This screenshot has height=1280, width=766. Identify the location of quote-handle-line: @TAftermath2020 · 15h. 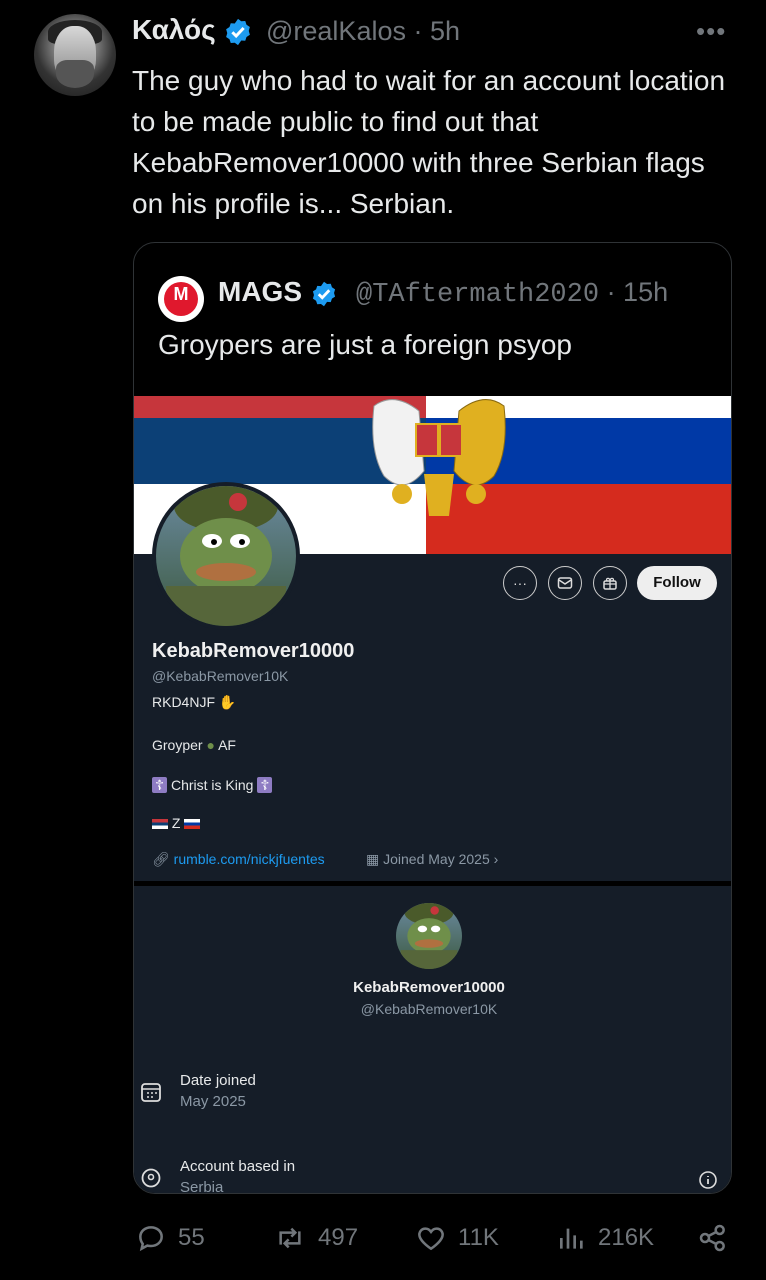
(512, 293).